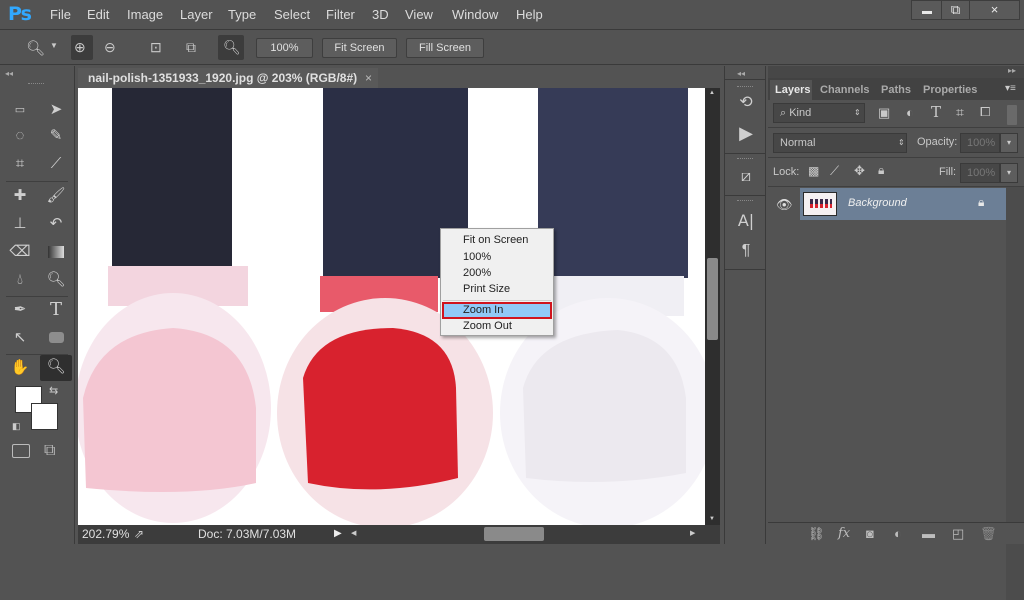  I want to click on restore-button: ⧉, so click(955, 10).